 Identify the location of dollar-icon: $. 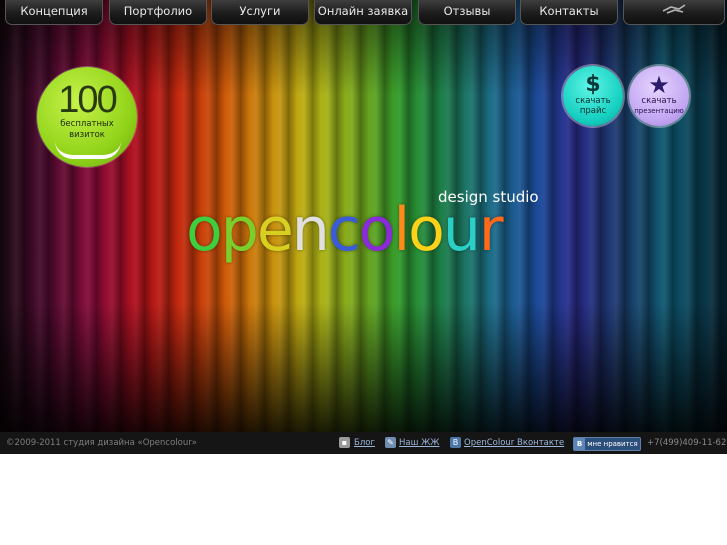
(593, 84).